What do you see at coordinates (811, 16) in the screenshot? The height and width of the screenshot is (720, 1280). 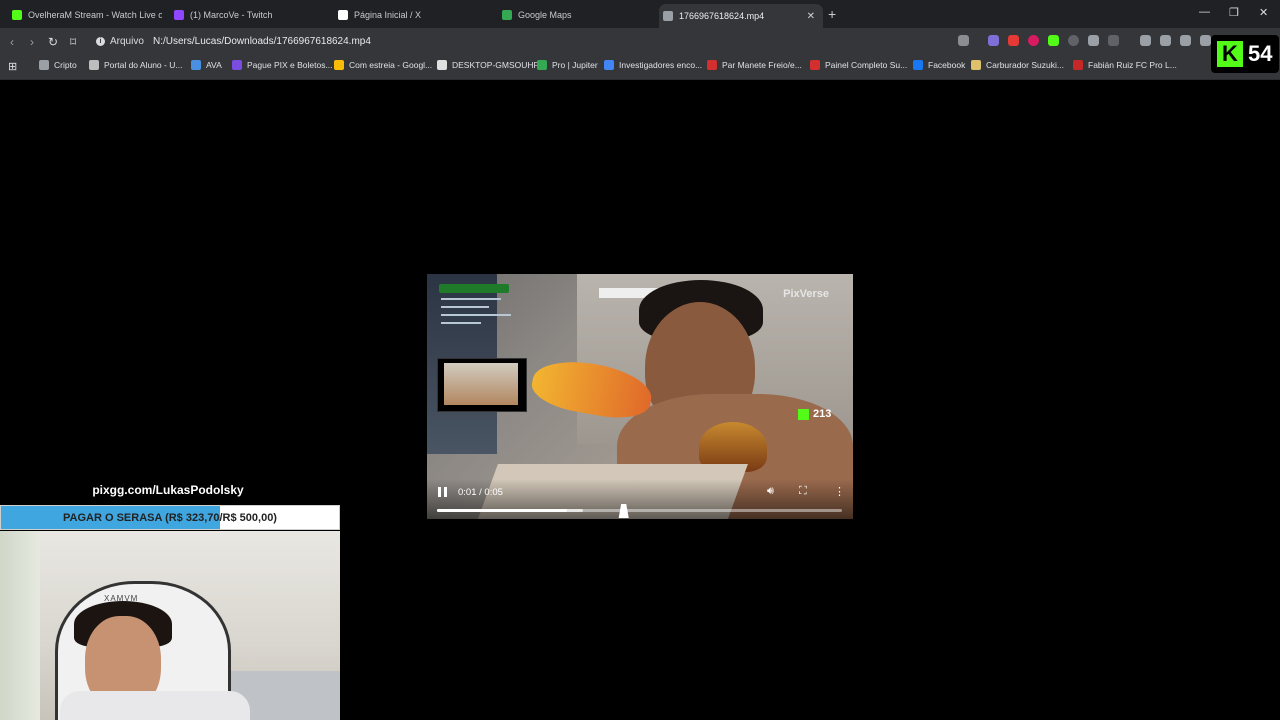 I see `close-tab-icon: ✕` at bounding box center [811, 16].